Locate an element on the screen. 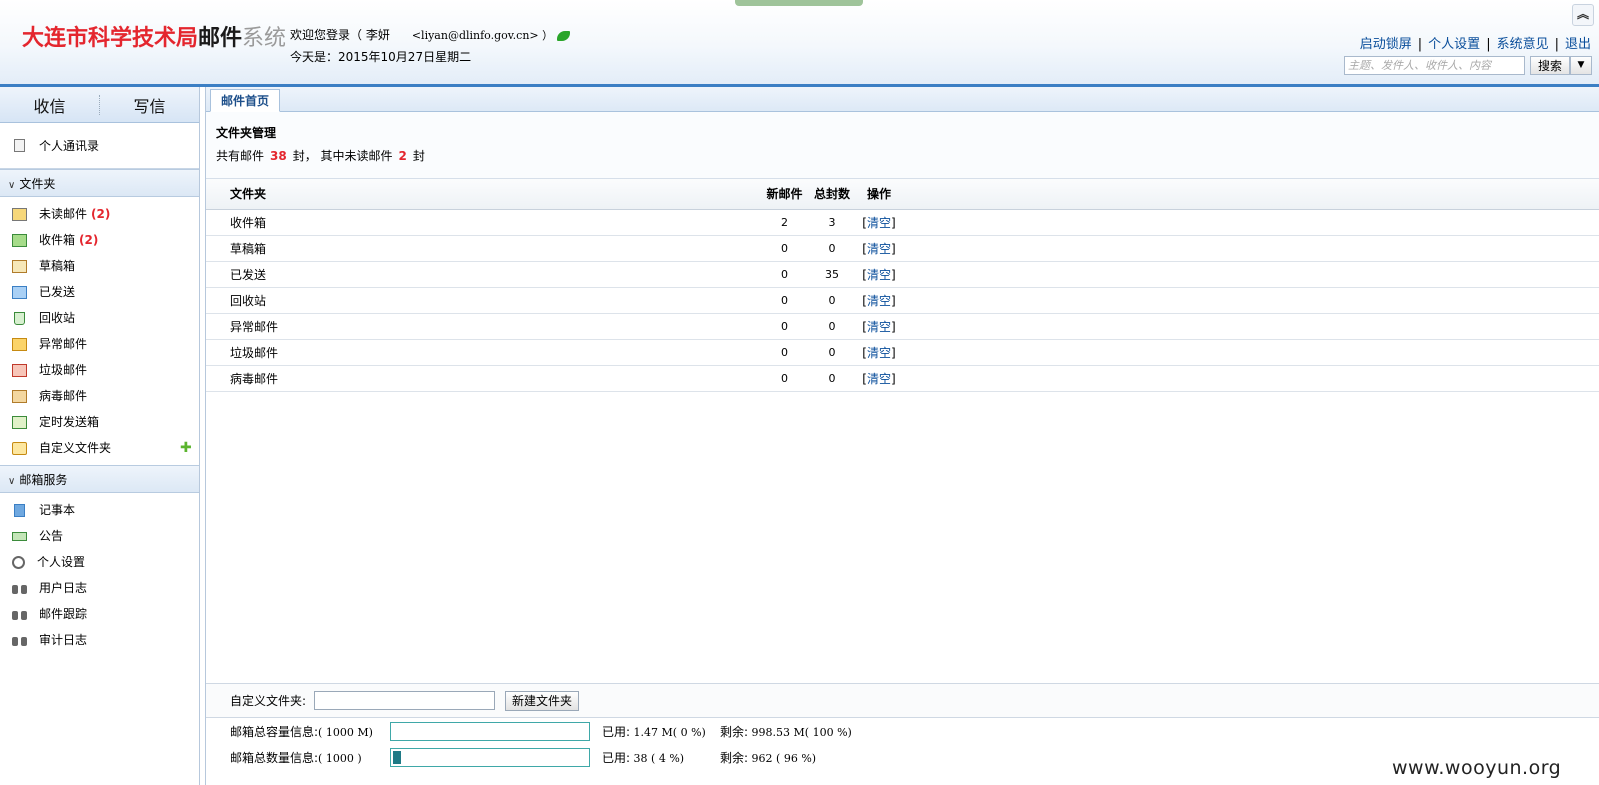  abnormal-mail-icon is located at coordinates (19, 344).